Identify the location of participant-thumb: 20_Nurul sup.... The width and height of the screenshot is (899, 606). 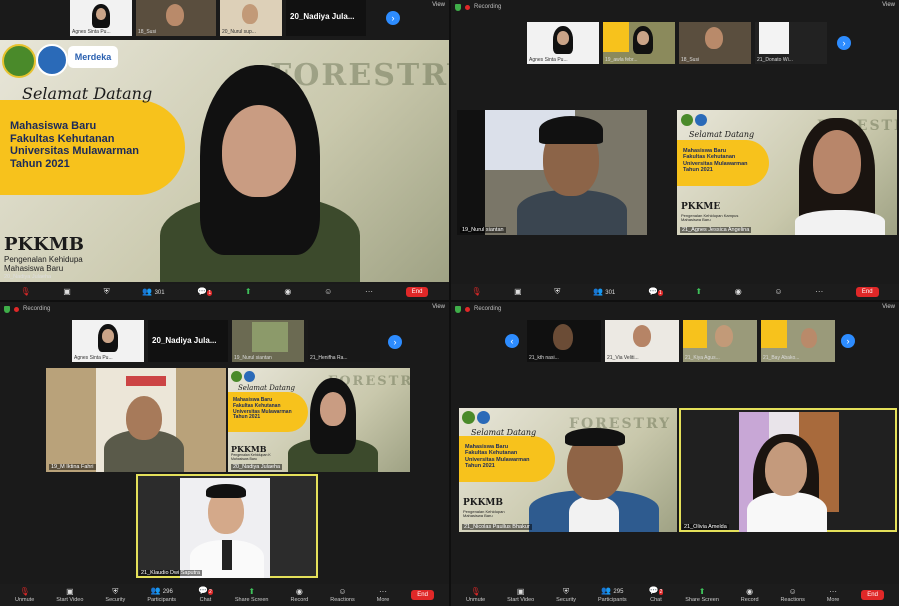
(251, 18).